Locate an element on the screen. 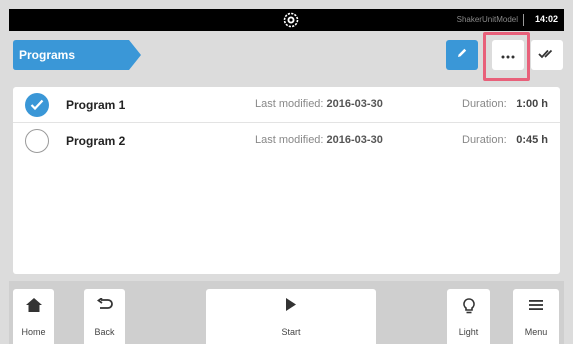 This screenshot has height=344, width=573. radio-selected is located at coordinates (37, 105).